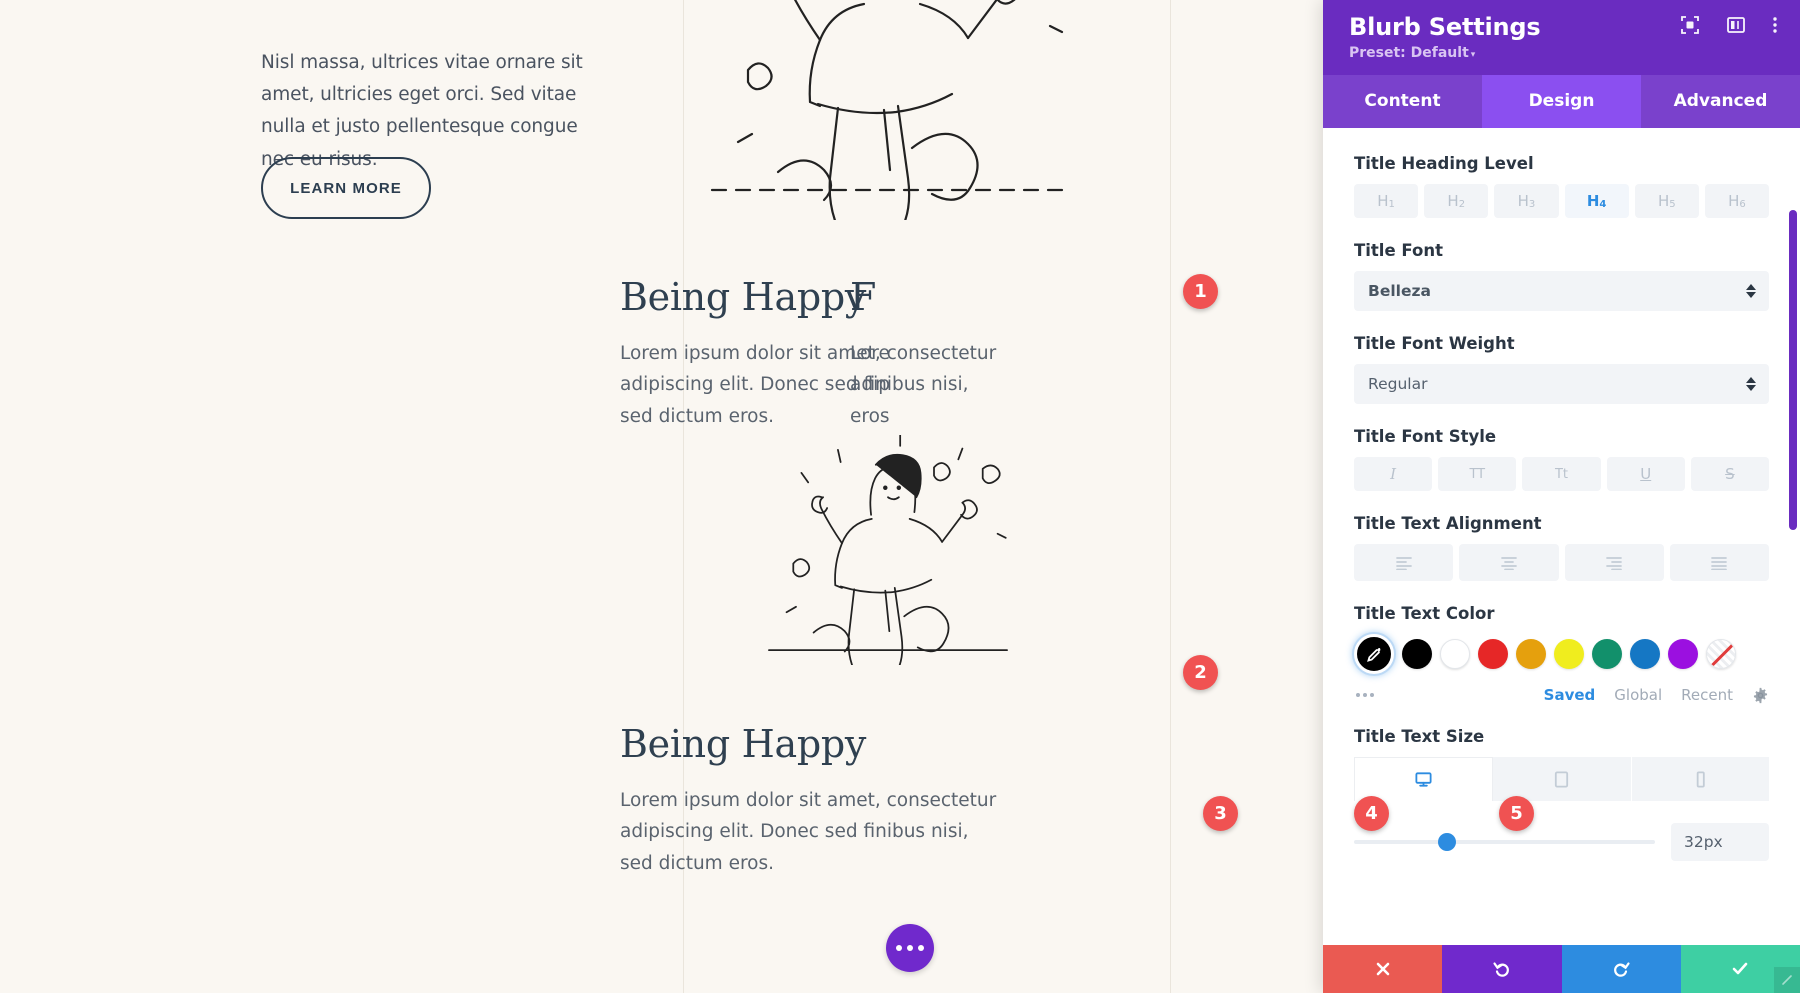 Image resolution: width=1800 pixels, height=993 pixels. Describe the element at coordinates (1569, 654) in the screenshot. I see `swatch-yellow` at that location.